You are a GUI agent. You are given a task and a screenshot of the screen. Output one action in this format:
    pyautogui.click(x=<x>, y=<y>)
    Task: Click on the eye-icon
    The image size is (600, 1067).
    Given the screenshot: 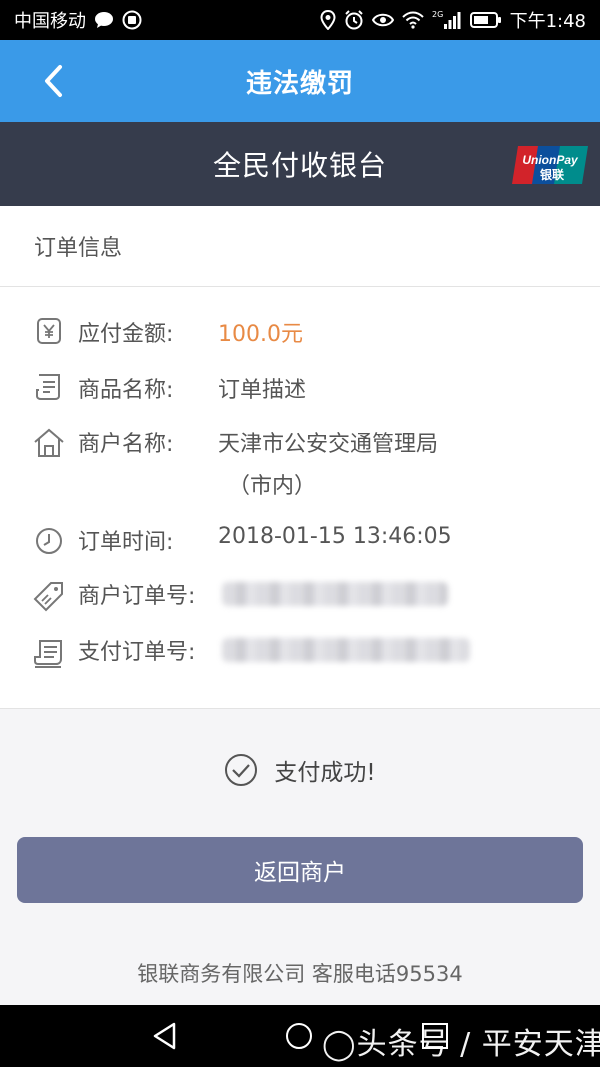 What is the action you would take?
    pyautogui.click(x=382, y=20)
    